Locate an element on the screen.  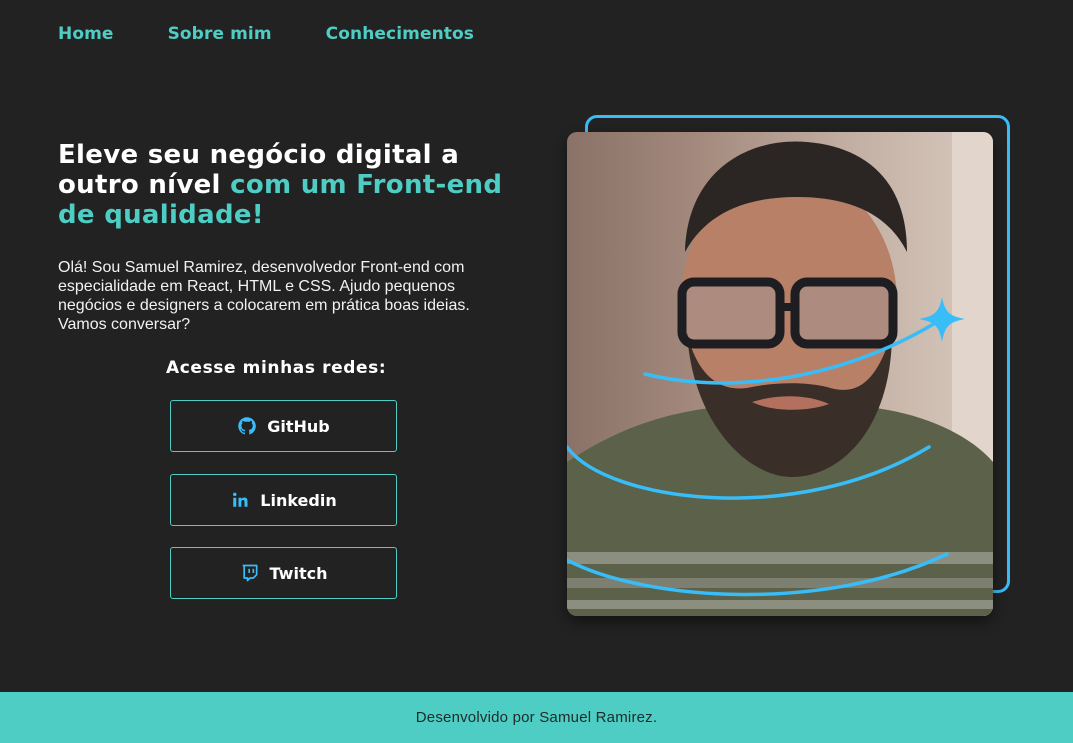
linkedin-icon is located at coordinates (240, 500).